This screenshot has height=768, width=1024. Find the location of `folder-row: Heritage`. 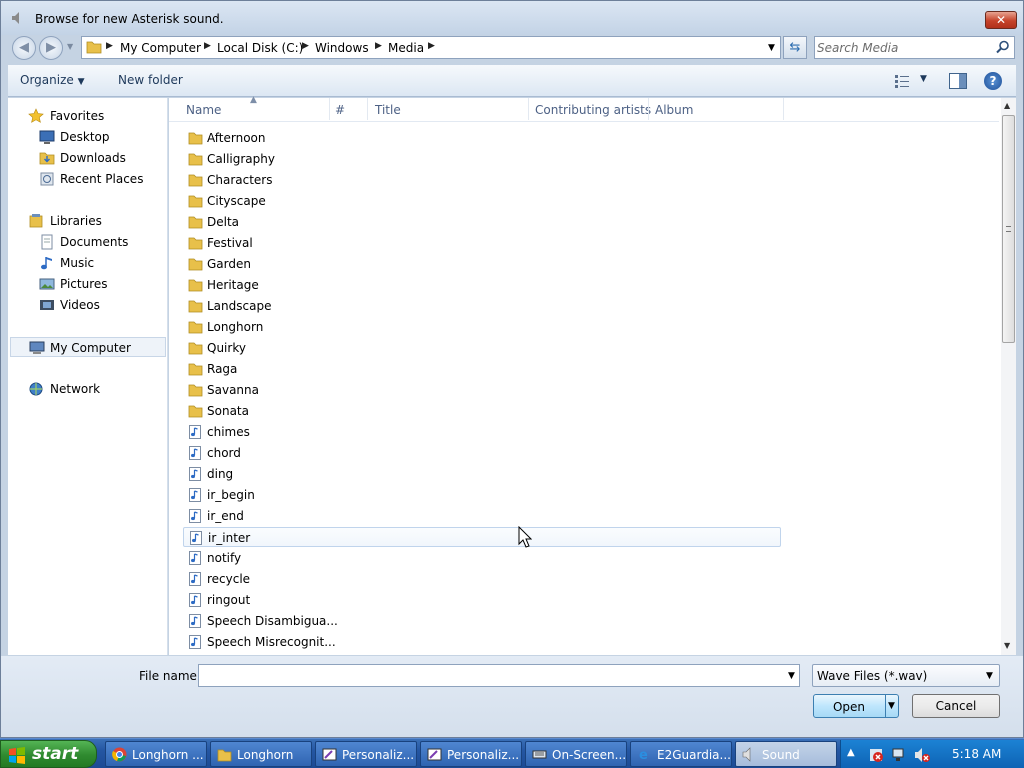

folder-row: Heritage is located at coordinates (482, 285).